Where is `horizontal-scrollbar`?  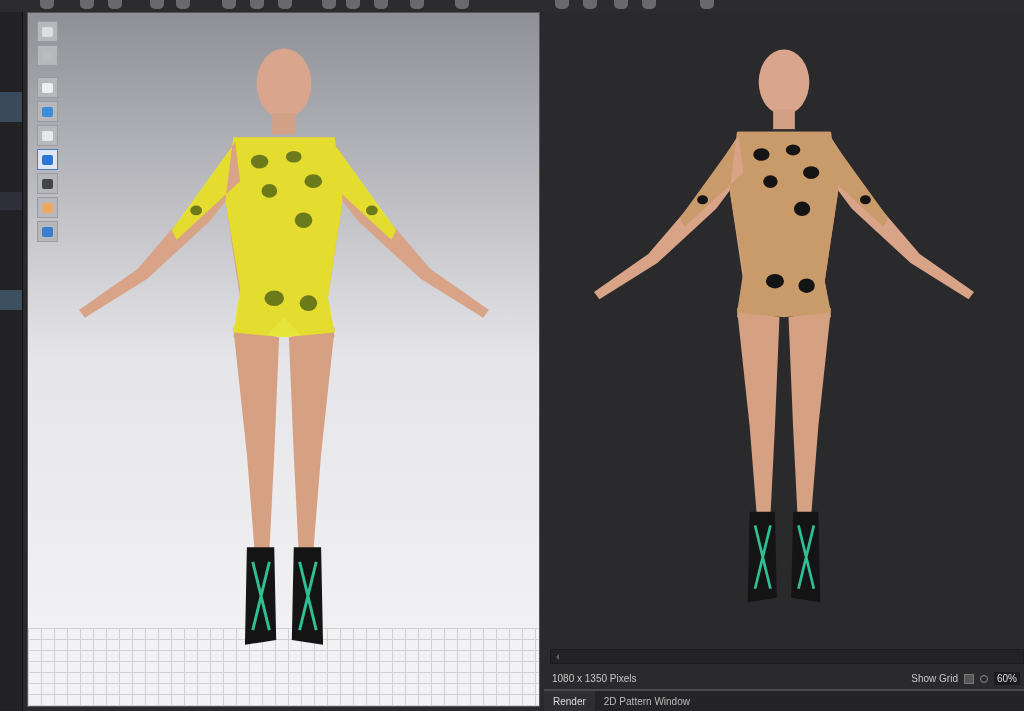
horizontal-scrollbar is located at coordinates (787, 656).